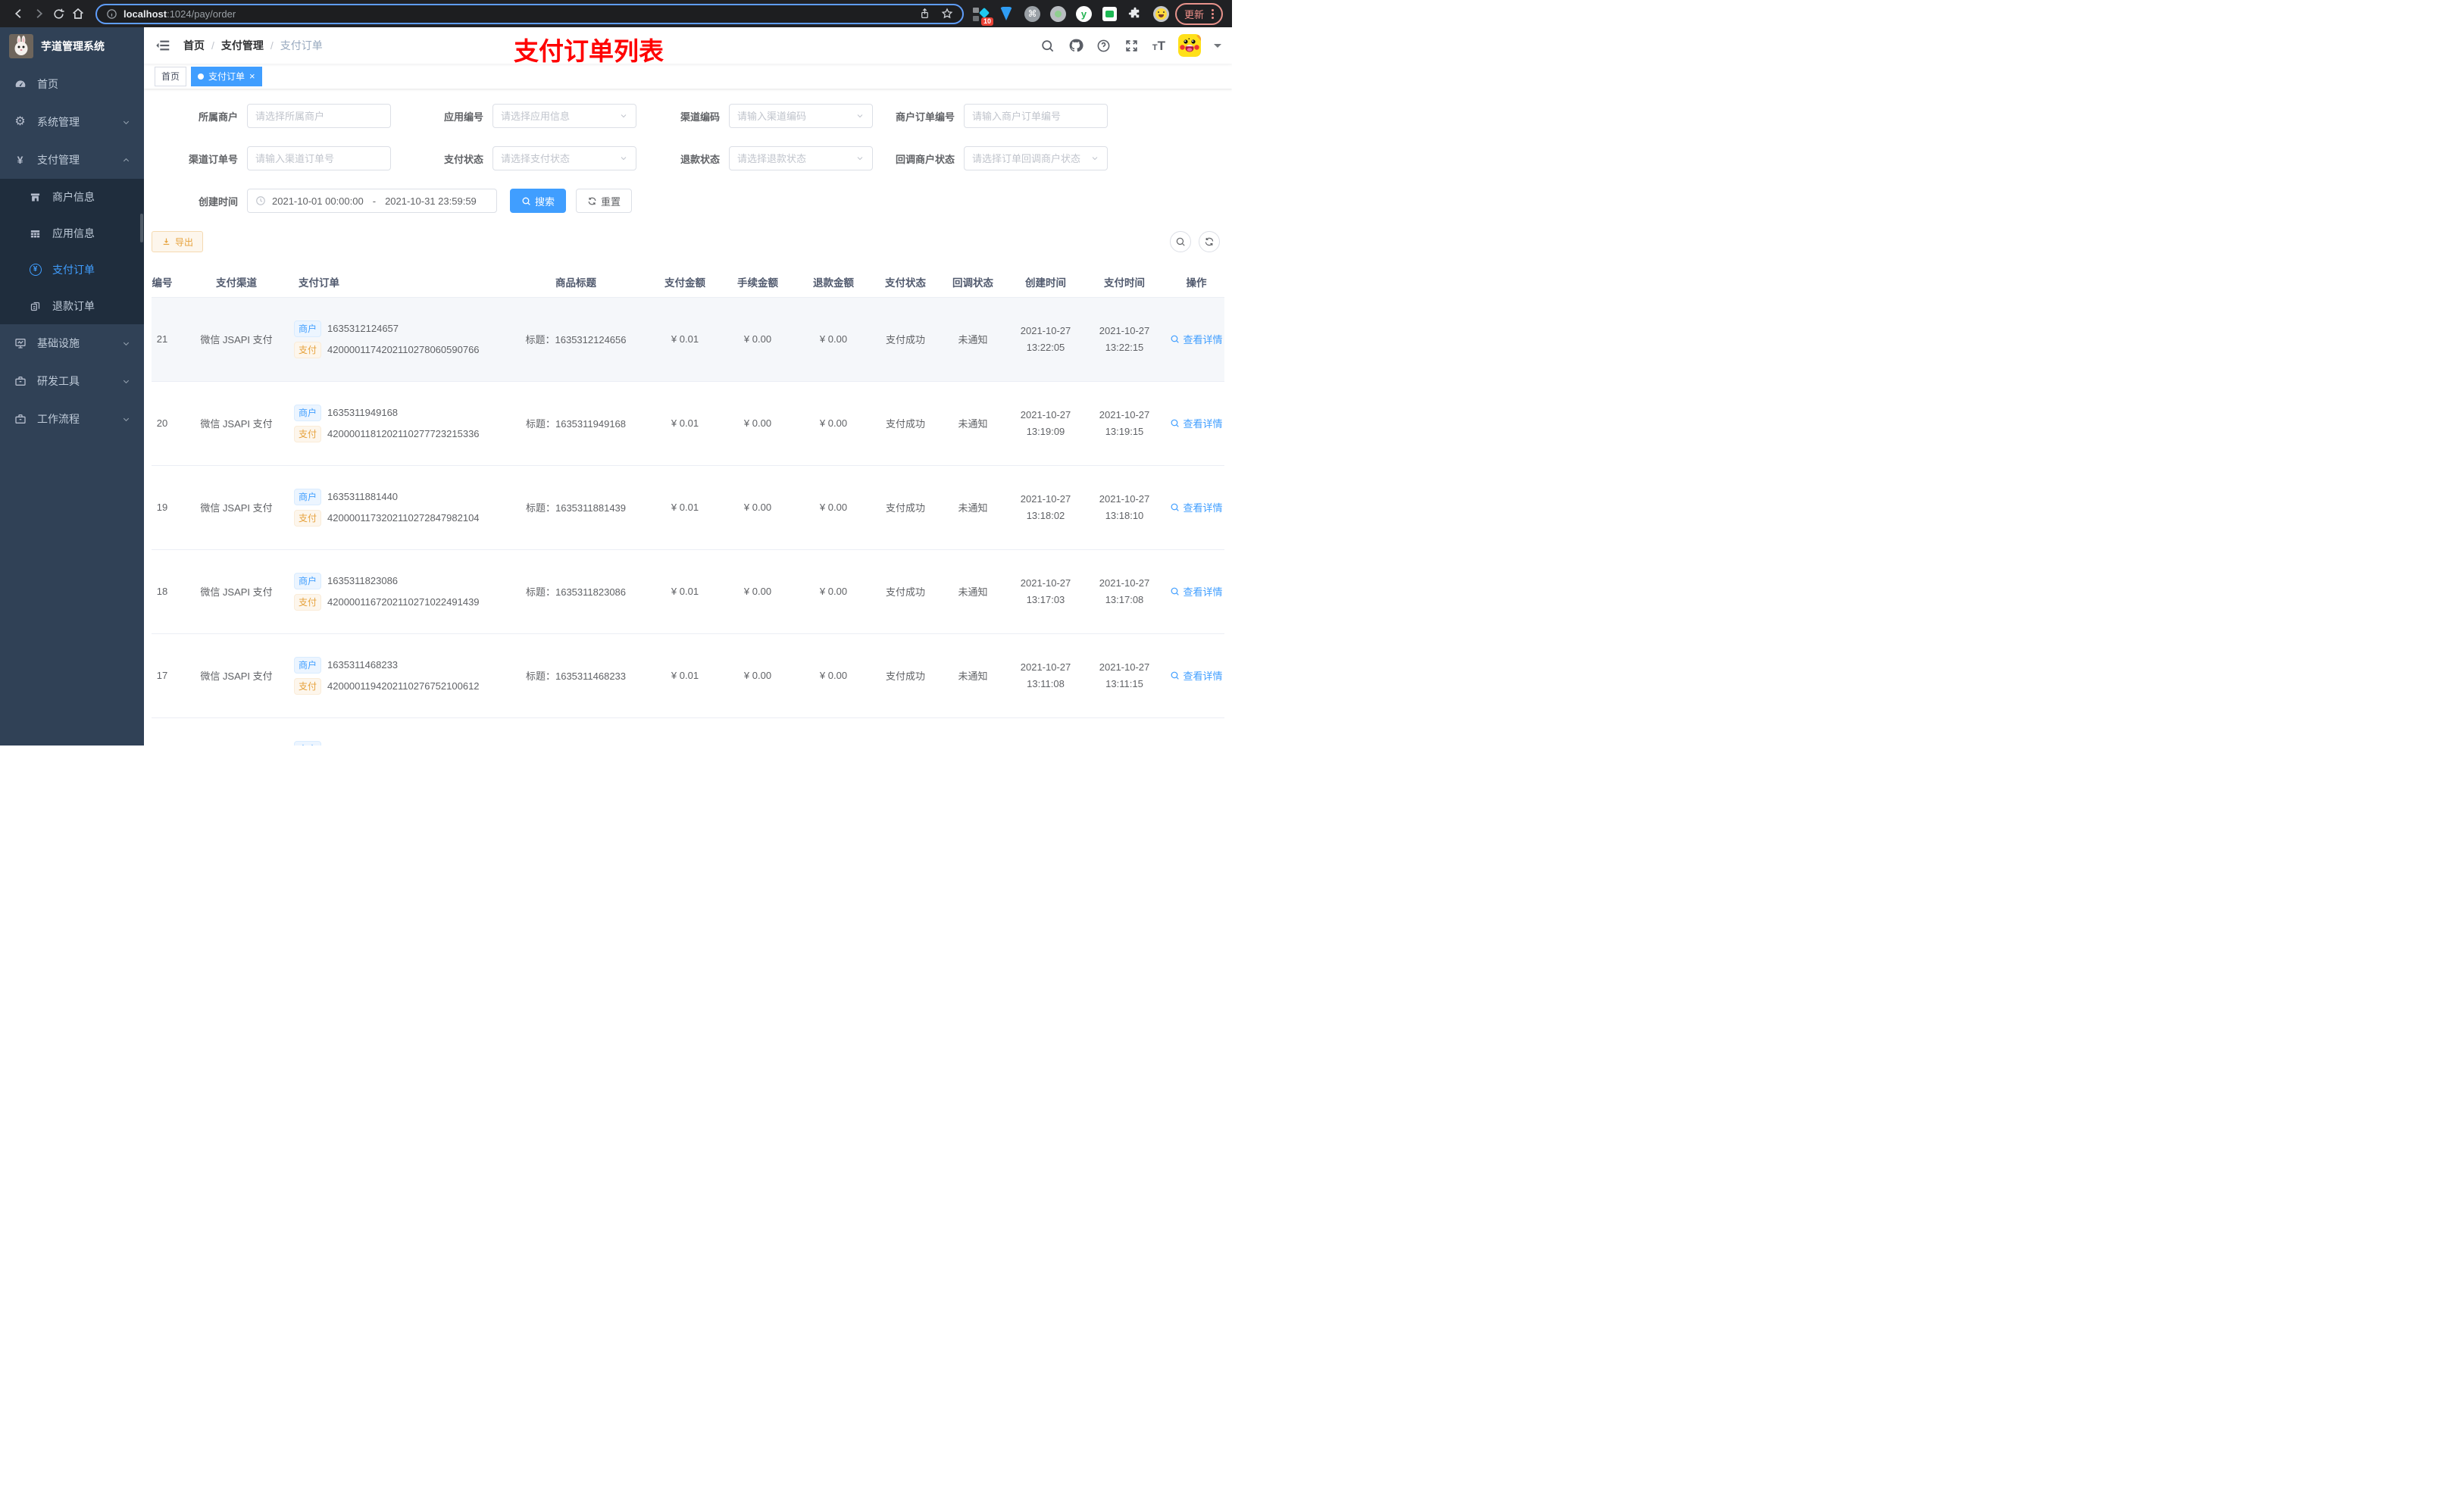  Describe the element at coordinates (1075, 45) in the screenshot. I see `github-icon` at that location.